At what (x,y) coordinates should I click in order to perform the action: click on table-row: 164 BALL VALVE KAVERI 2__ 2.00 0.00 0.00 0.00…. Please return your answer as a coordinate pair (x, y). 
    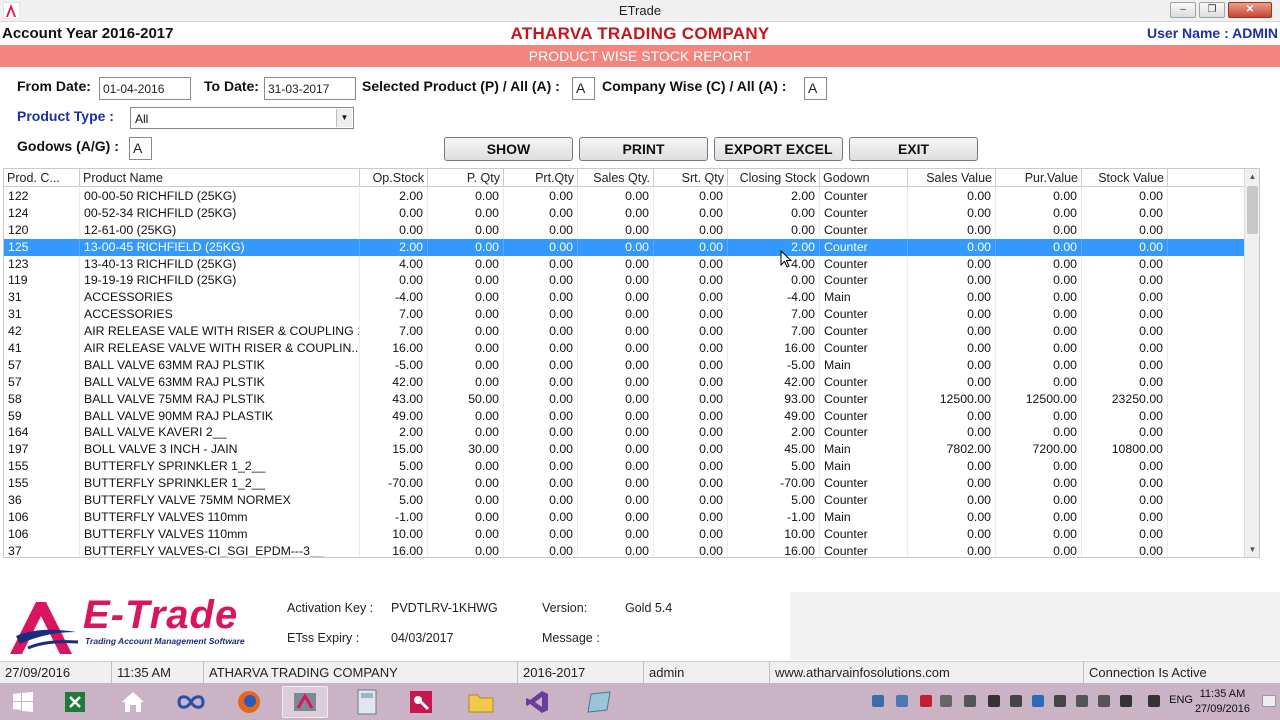
    Looking at the image, I should click on (624, 433).